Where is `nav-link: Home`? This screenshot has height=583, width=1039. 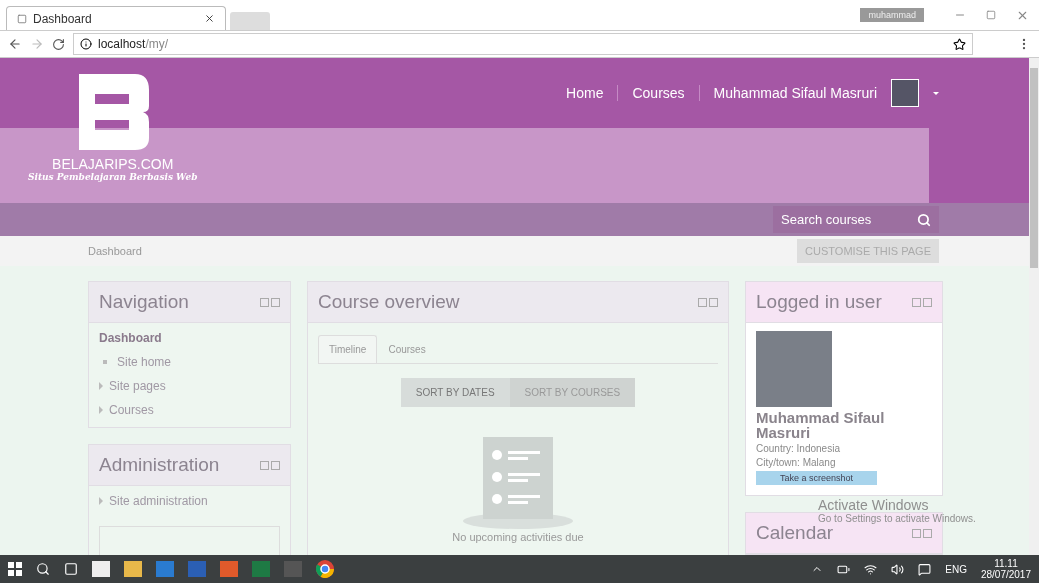 nav-link: Home is located at coordinates (585, 93).